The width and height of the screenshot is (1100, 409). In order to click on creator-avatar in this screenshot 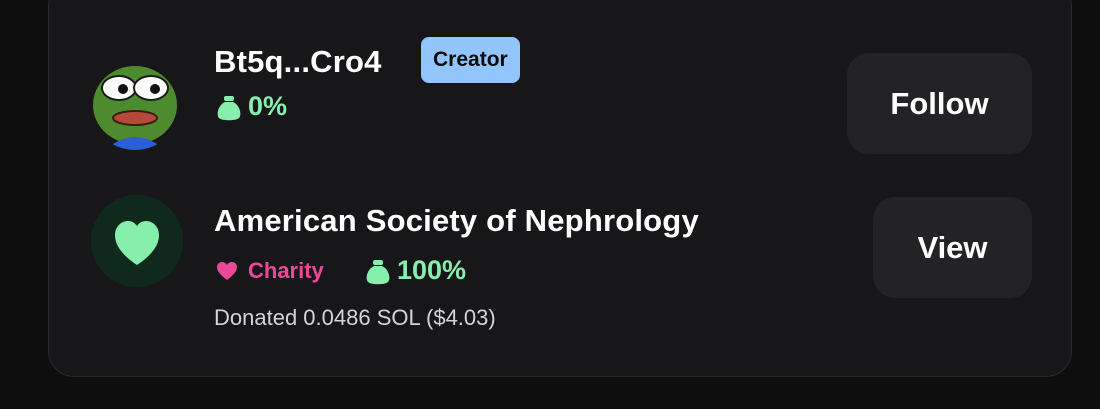, I will do `click(135, 104)`.